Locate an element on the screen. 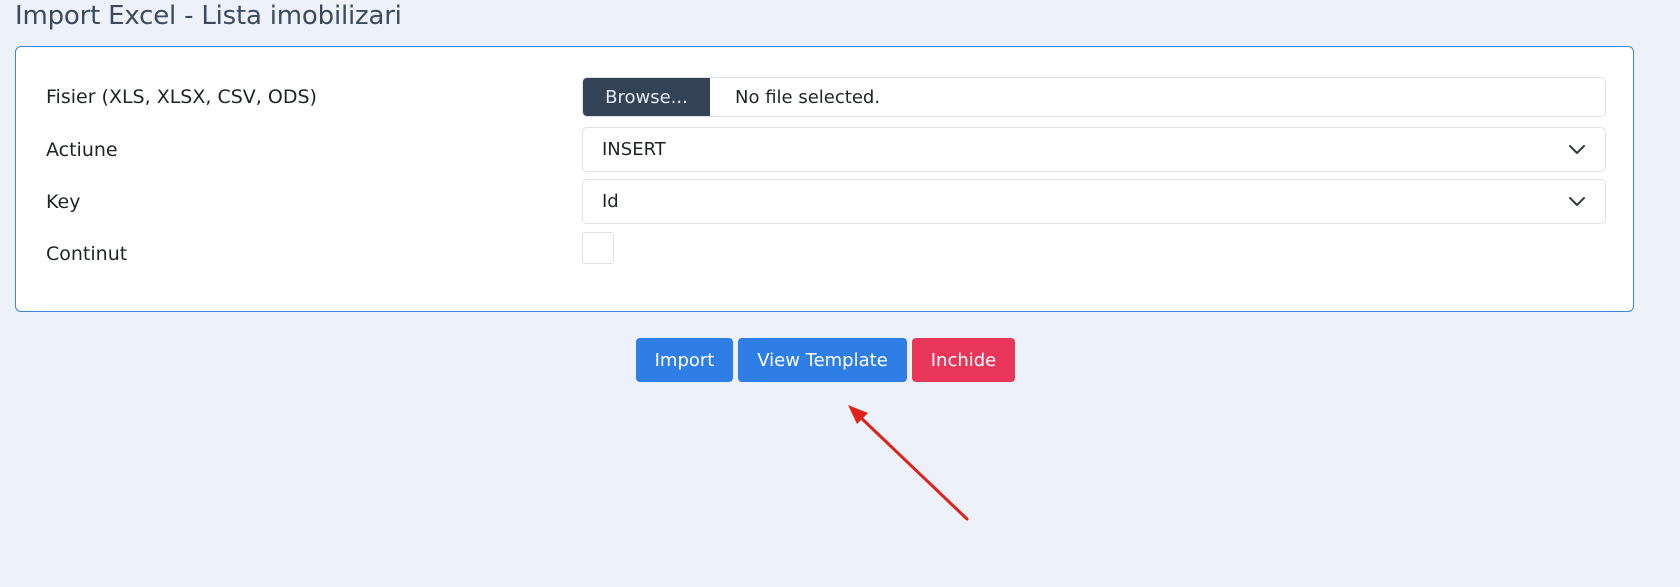 The image size is (1680, 587). key-select-value: Id is located at coordinates (610, 201).